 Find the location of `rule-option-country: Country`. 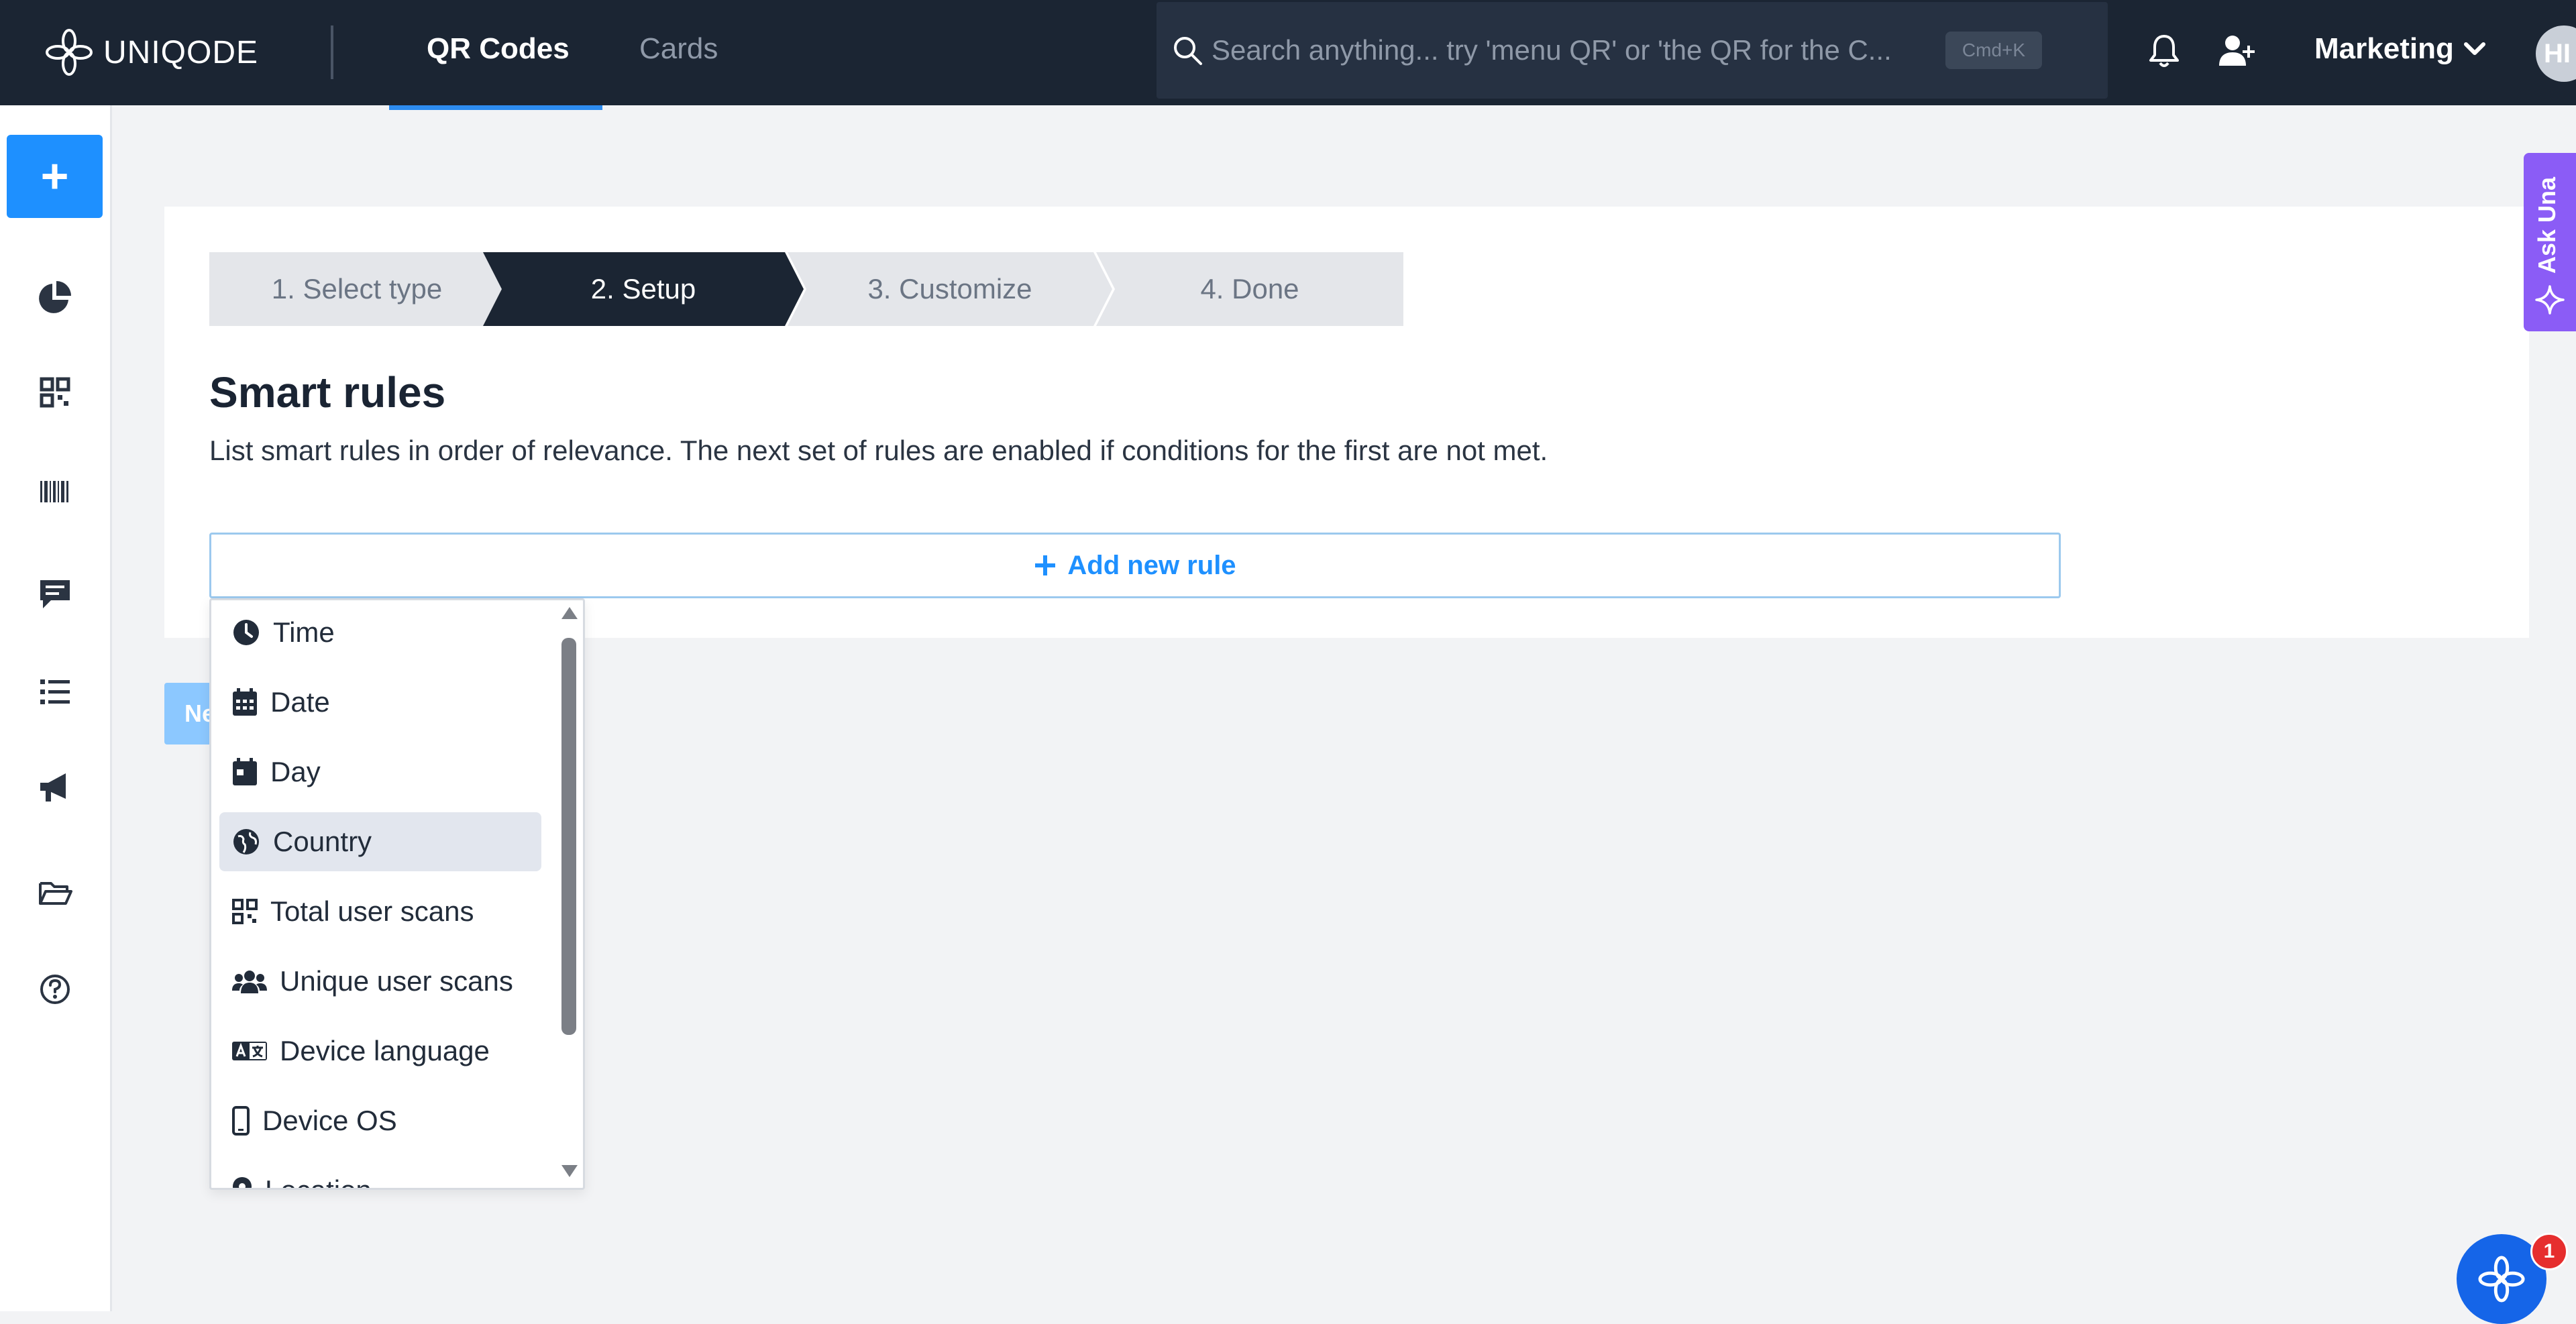

rule-option-country: Country is located at coordinates (380, 841).